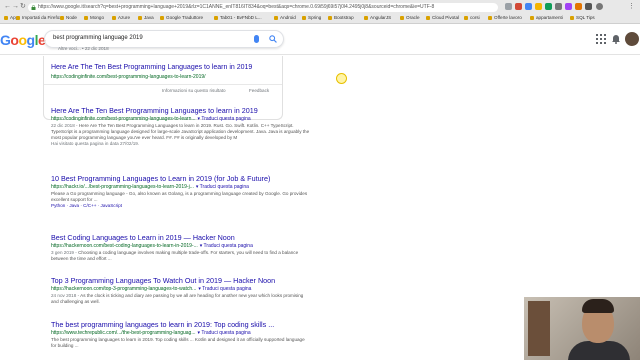 The image size is (640, 360). I want to click on avatar, so click(632, 39).